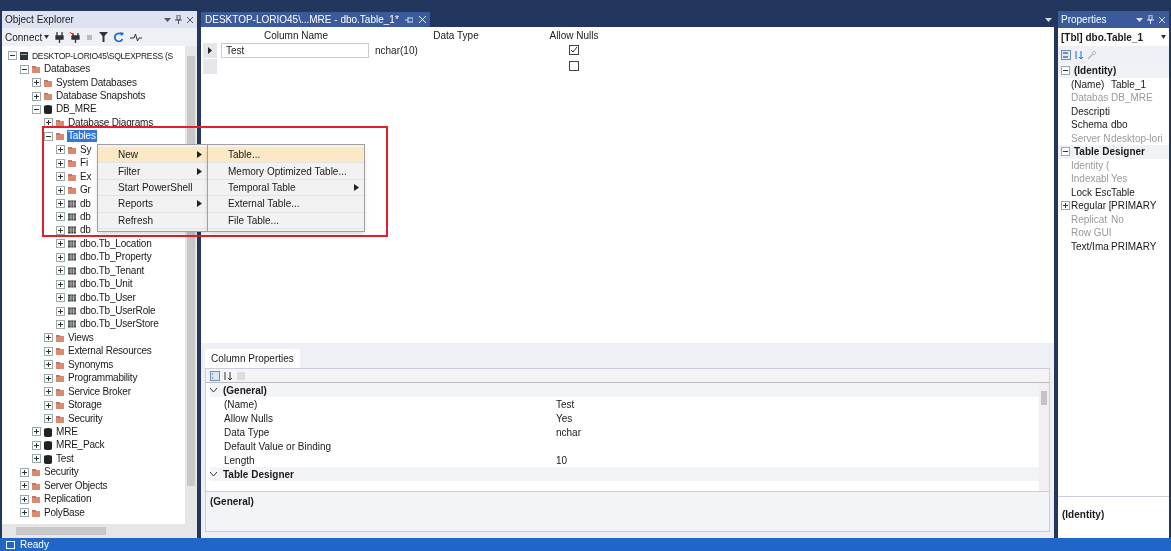 Image resolution: width=1171 pixels, height=551 pixels. Describe the element at coordinates (104, 37) in the screenshot. I see `filter-icon` at that location.